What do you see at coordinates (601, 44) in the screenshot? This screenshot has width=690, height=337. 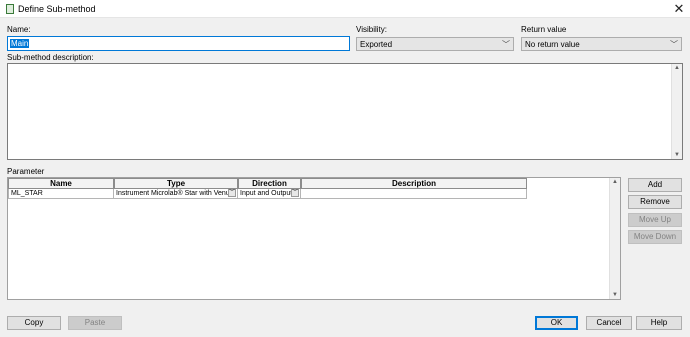 I see `return-value-select: No return value ﹀` at bounding box center [601, 44].